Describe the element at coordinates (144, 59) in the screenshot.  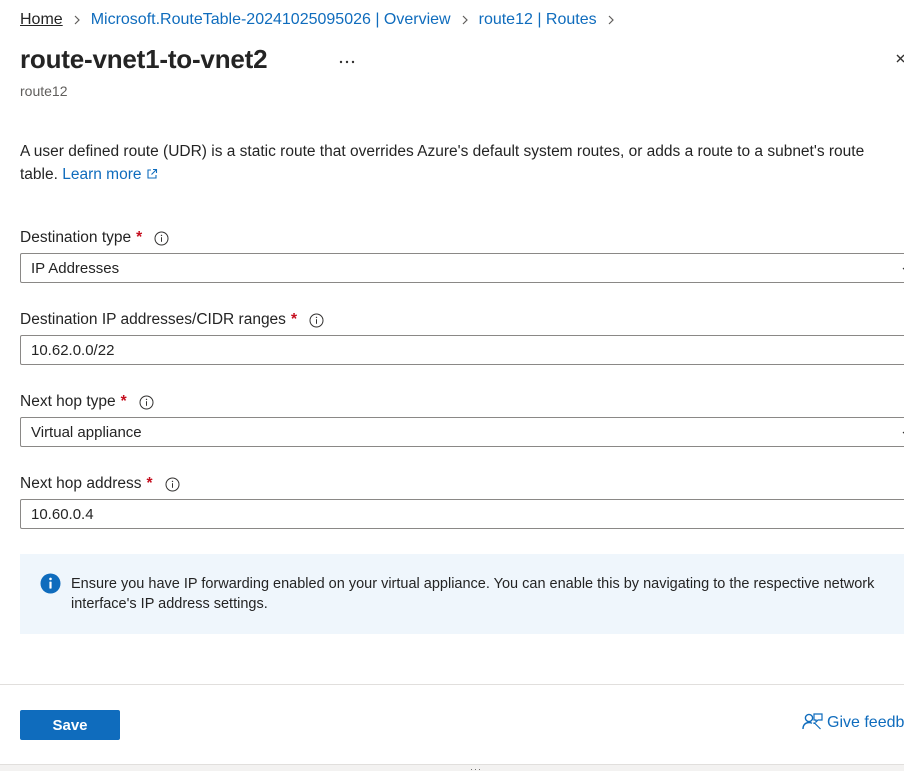
I see `page-title: route-vnet1-to-vnet2` at that location.